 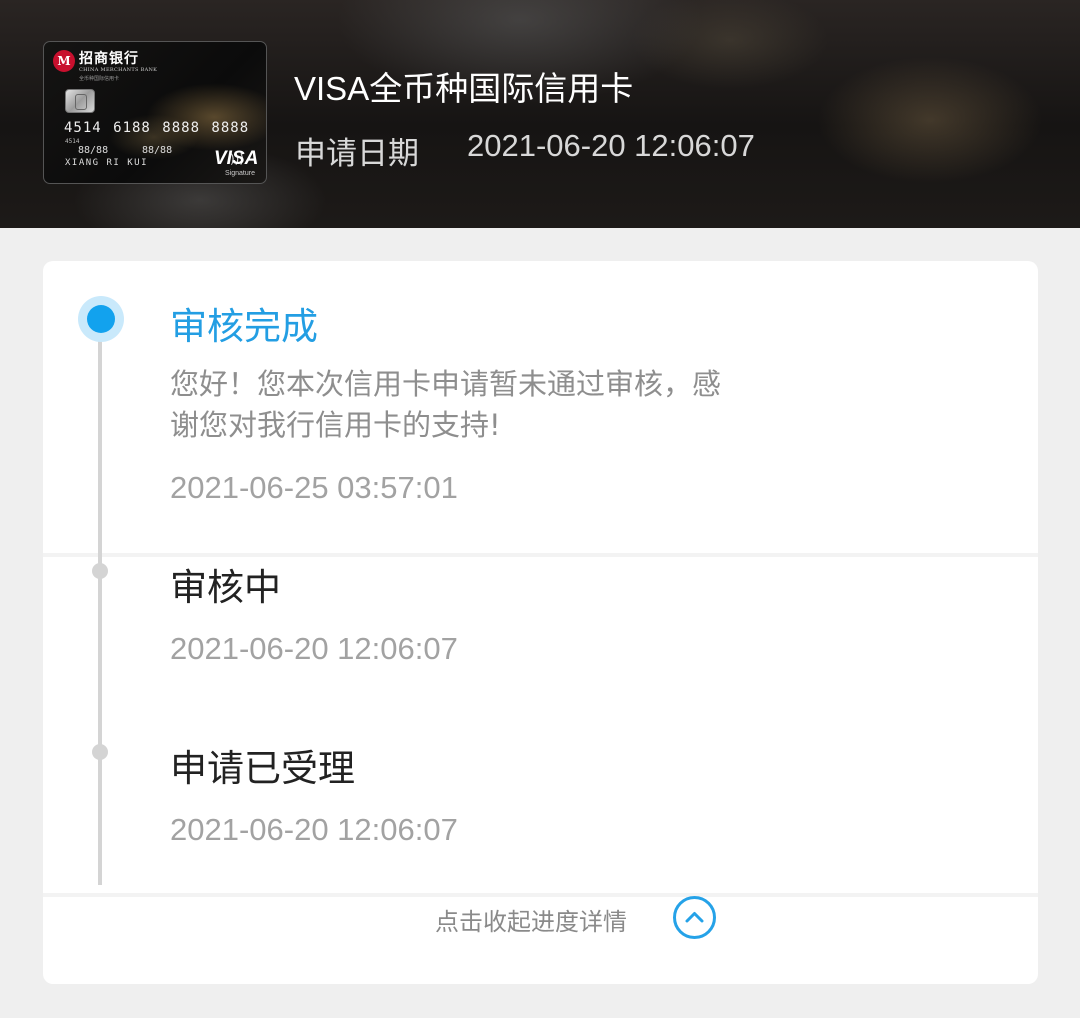 What do you see at coordinates (93, 150) in the screenshot?
I see `card-valid-from: 88/88` at bounding box center [93, 150].